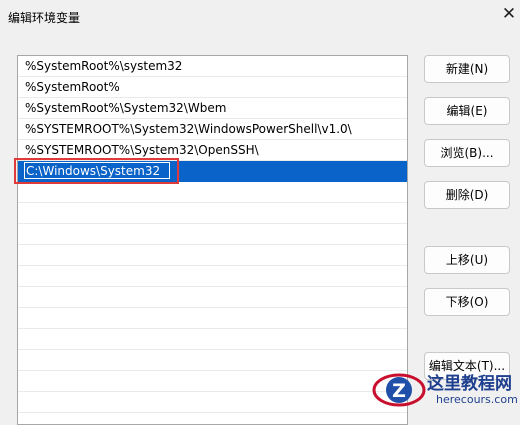 The image size is (520, 425). I want to click on highlight-annotation, so click(96, 171).